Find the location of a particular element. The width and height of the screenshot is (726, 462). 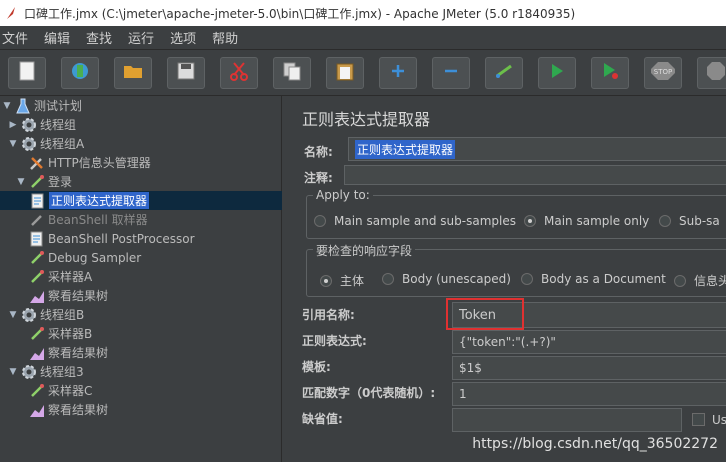

tree-item-debug-sampler: Debug Sampler is located at coordinates (85, 257).